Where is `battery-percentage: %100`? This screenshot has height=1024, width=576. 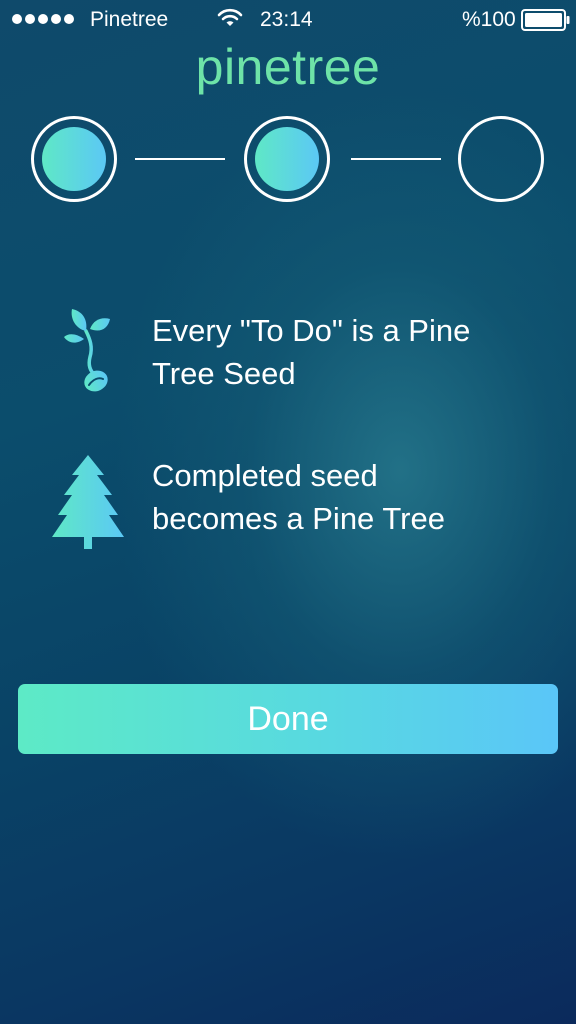
battery-percentage: %100 is located at coordinates (489, 19).